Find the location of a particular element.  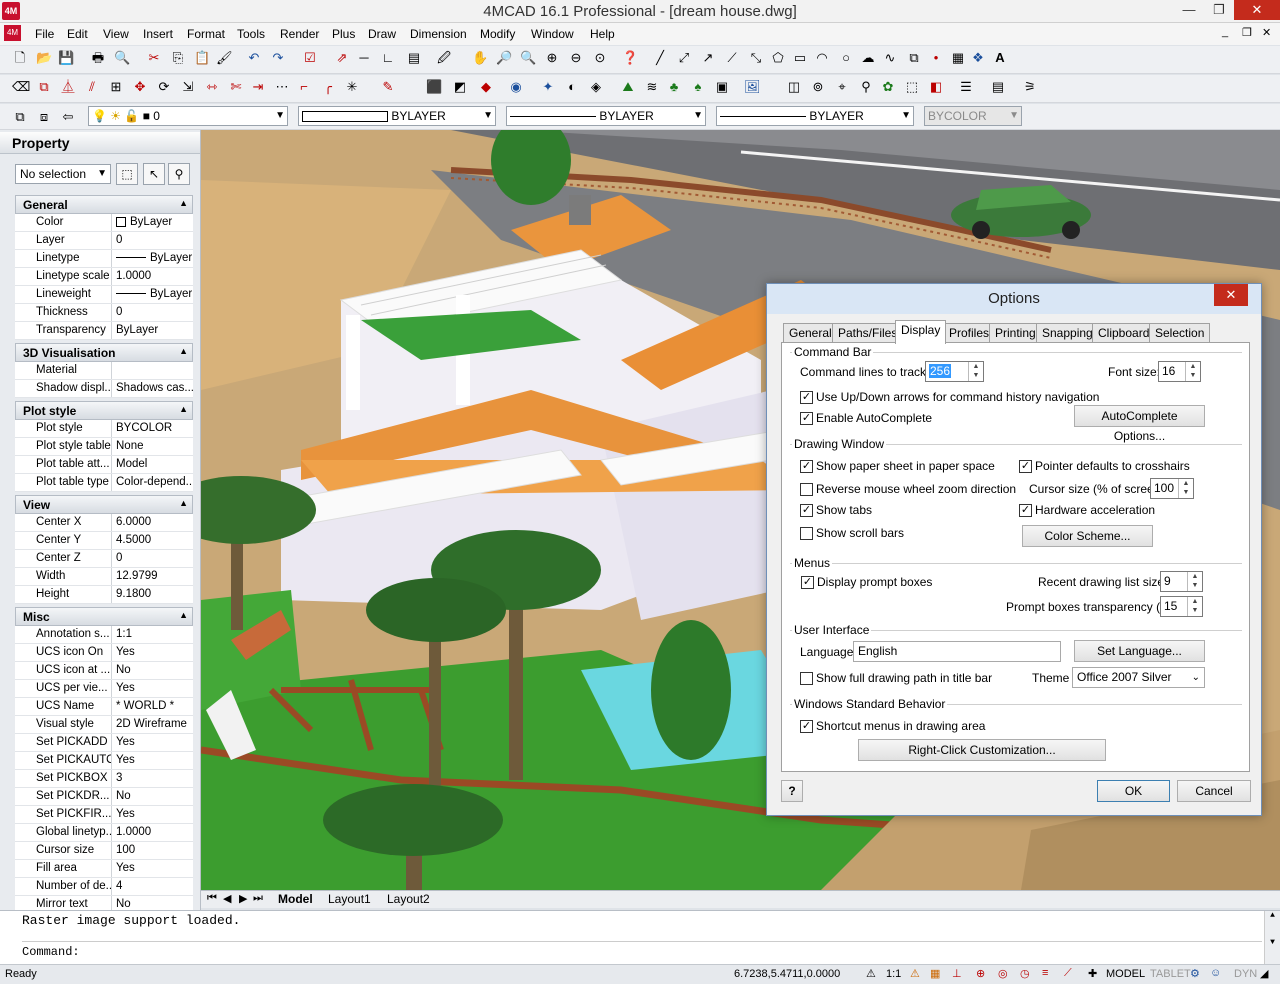

menu-dimension: Dimension is located at coordinates (438, 34).